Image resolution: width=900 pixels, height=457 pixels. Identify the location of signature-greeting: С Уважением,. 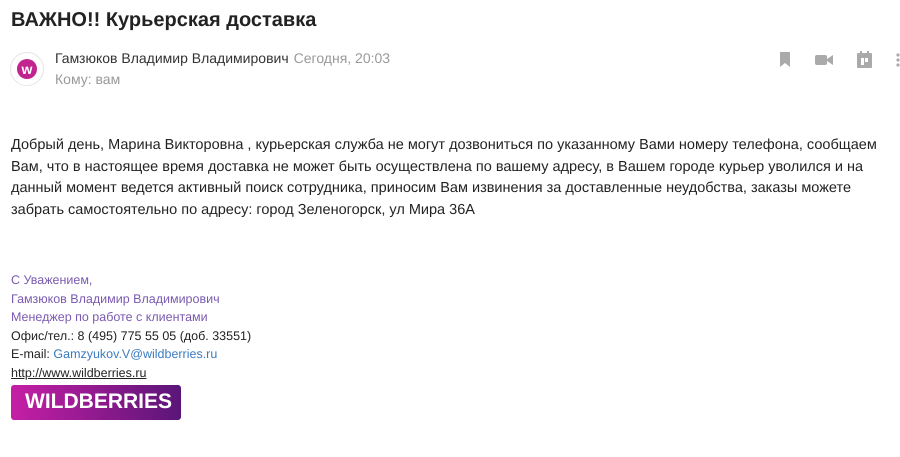
(51, 280).